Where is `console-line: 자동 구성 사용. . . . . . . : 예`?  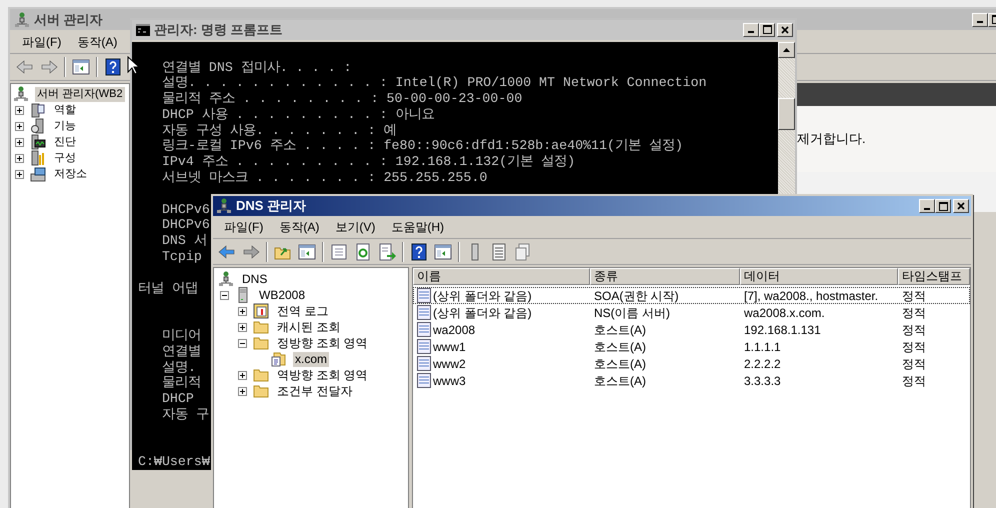
console-line: 자동 구성 사용. . . . . . . : 예 is located at coordinates (278, 130).